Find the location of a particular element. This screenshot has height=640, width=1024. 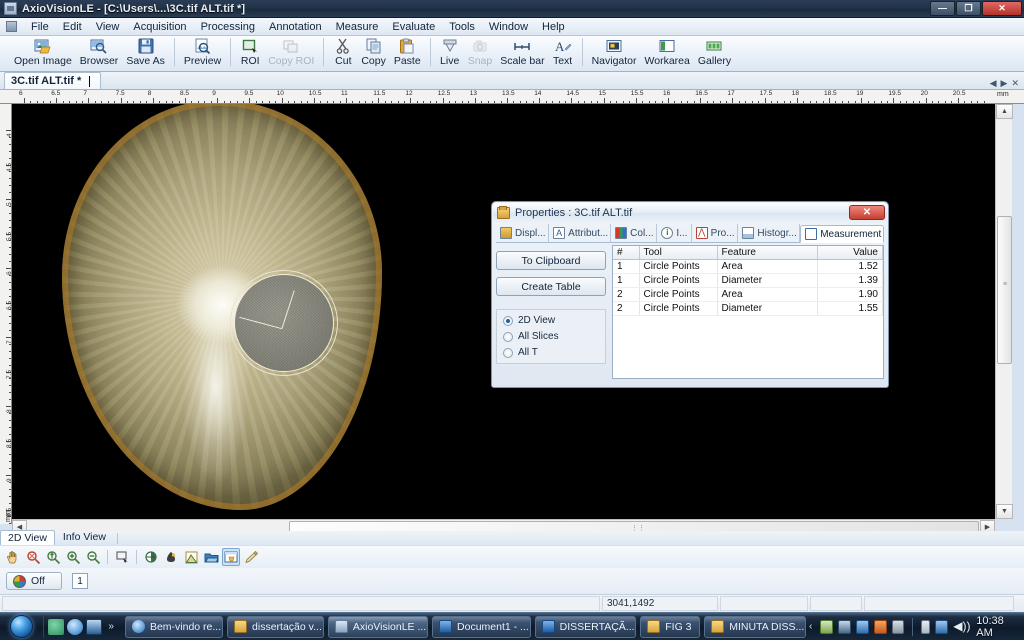

toolbar-button-live: Live is located at coordinates (450, 53).